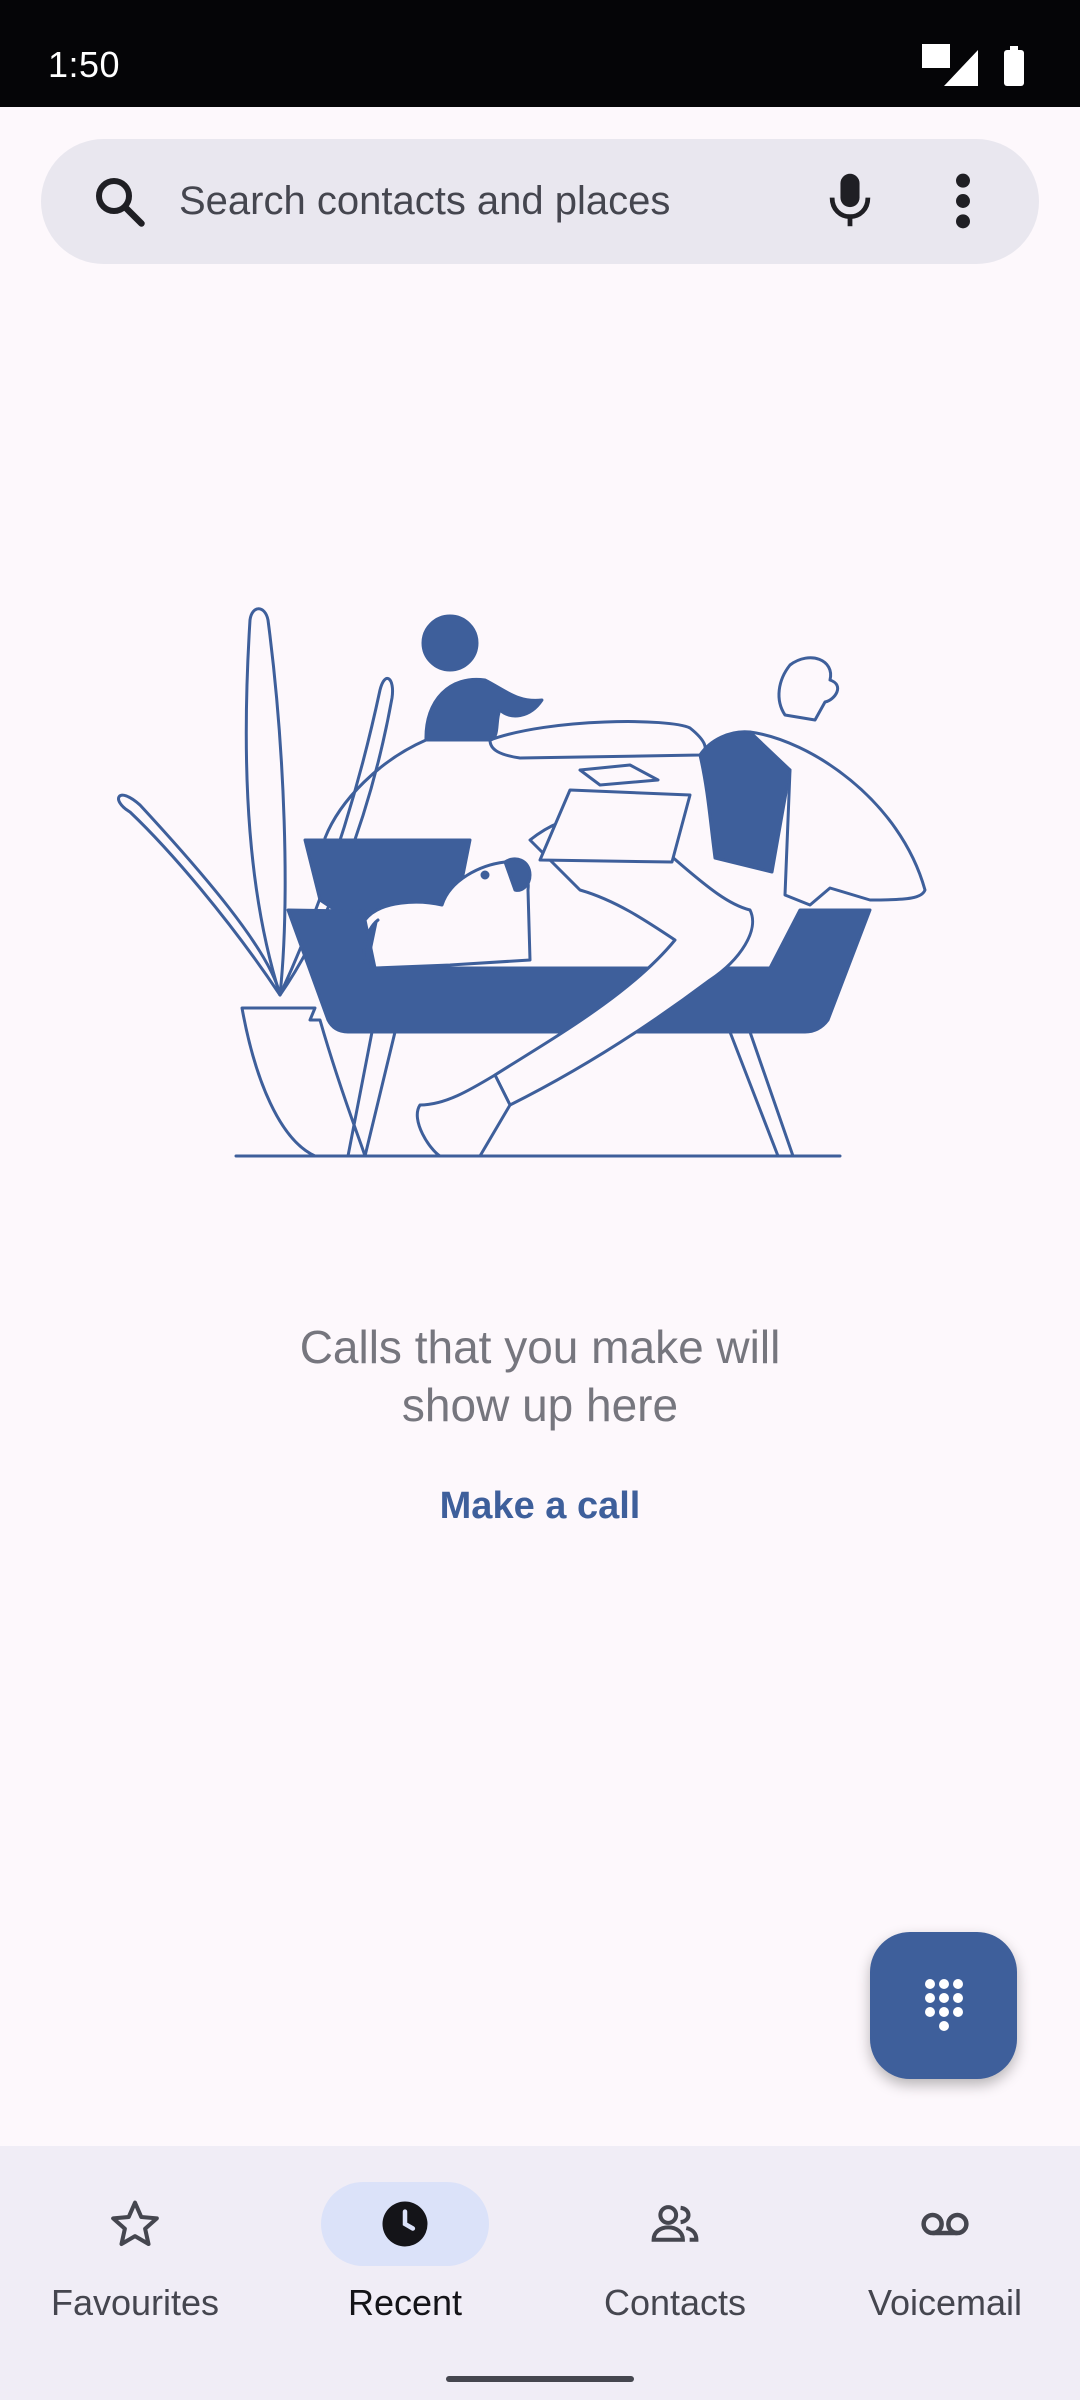 Image resolution: width=1080 pixels, height=2400 pixels. What do you see at coordinates (540, 53) in the screenshot?
I see `status-bar: 1:50` at bounding box center [540, 53].